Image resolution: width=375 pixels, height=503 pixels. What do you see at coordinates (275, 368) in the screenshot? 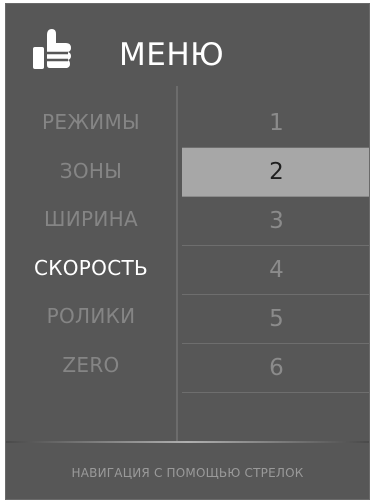
I see `value-option-6: 6` at bounding box center [275, 368].